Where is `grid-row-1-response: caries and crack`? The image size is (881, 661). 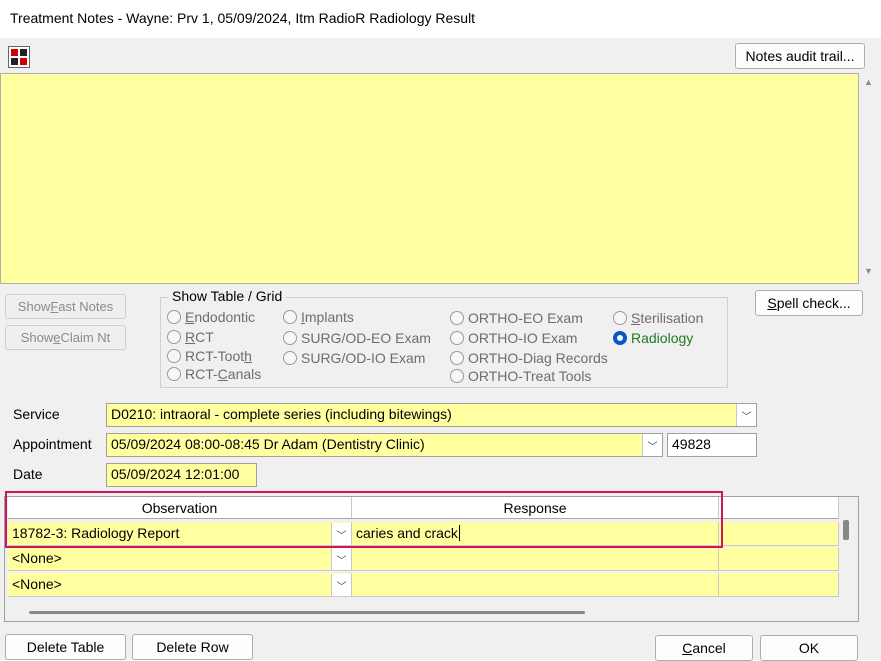
grid-row-1-response: caries and crack is located at coordinates (535, 534).